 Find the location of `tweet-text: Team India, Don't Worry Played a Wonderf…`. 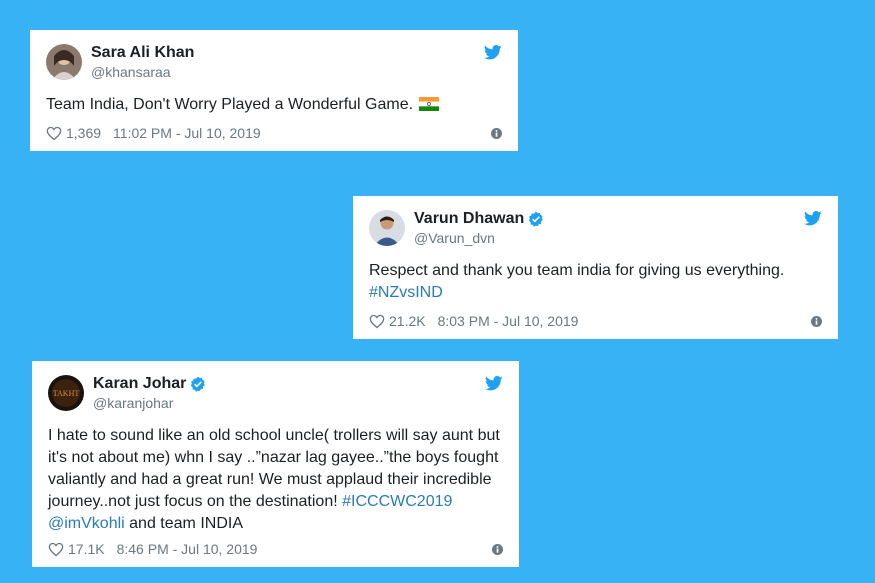

tweet-text: Team India, Don't Worry Played a Wonderf… is located at coordinates (274, 105).